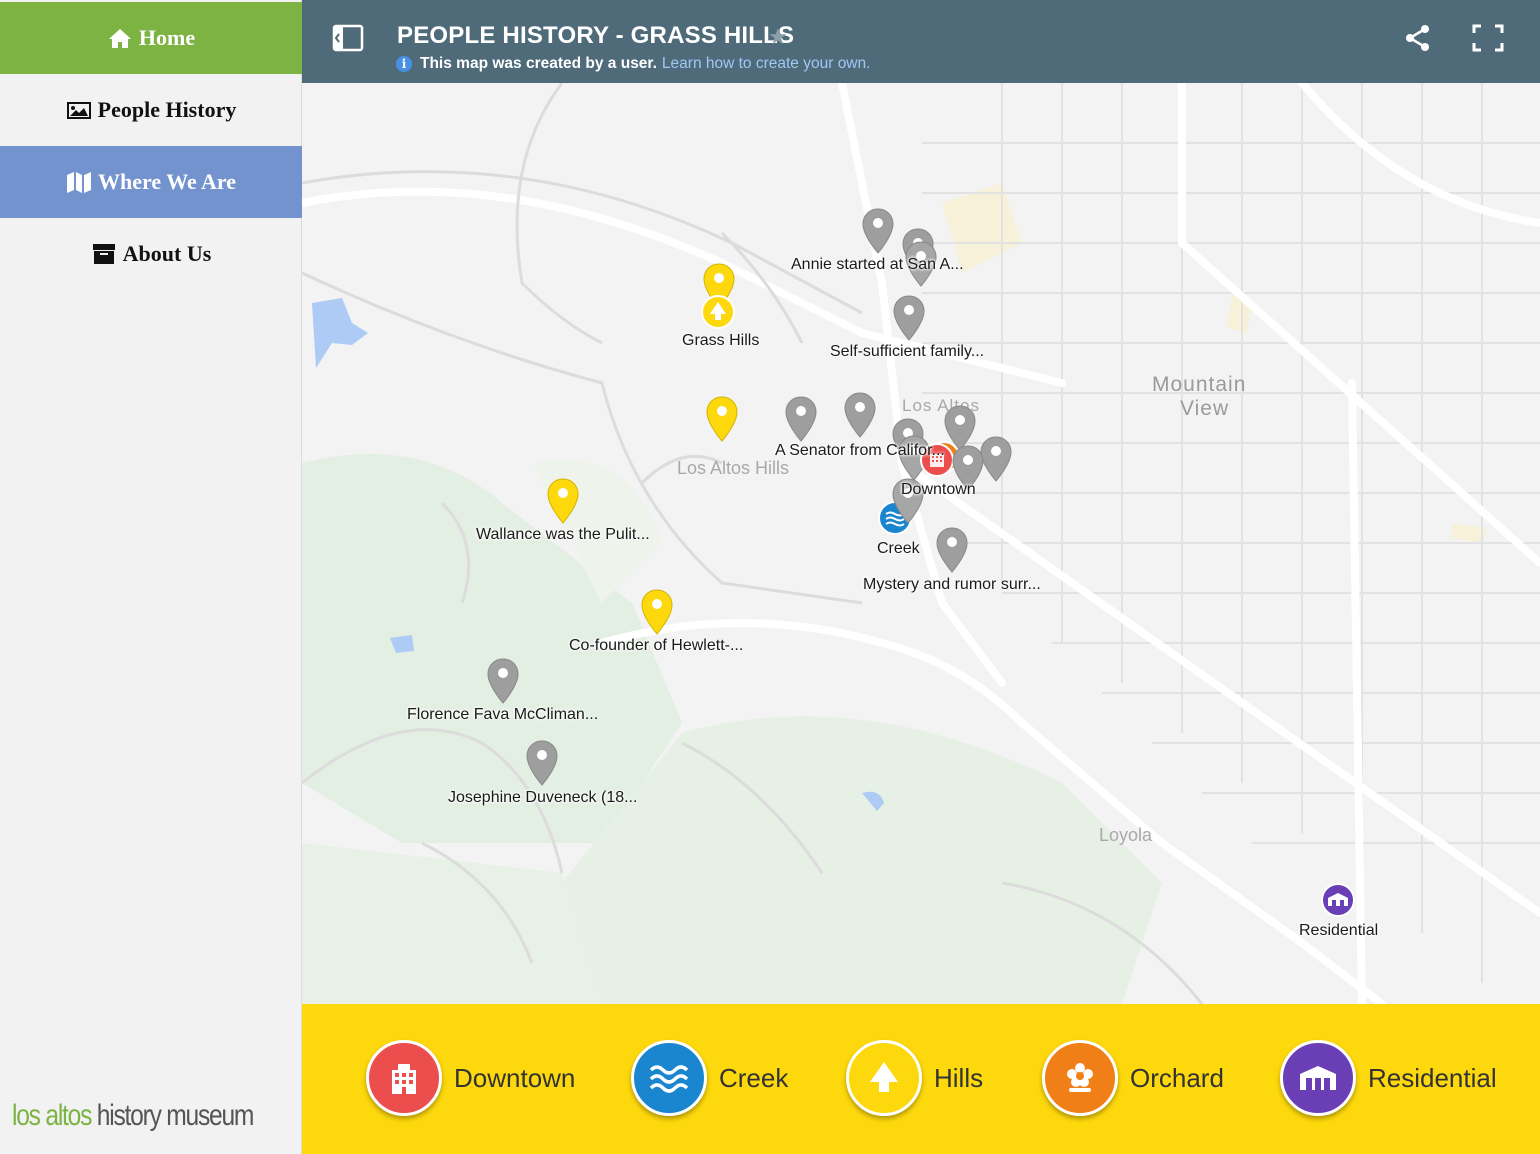  Describe the element at coordinates (515, 1077) in the screenshot. I see `legend-downtown-label: Downtown` at that location.